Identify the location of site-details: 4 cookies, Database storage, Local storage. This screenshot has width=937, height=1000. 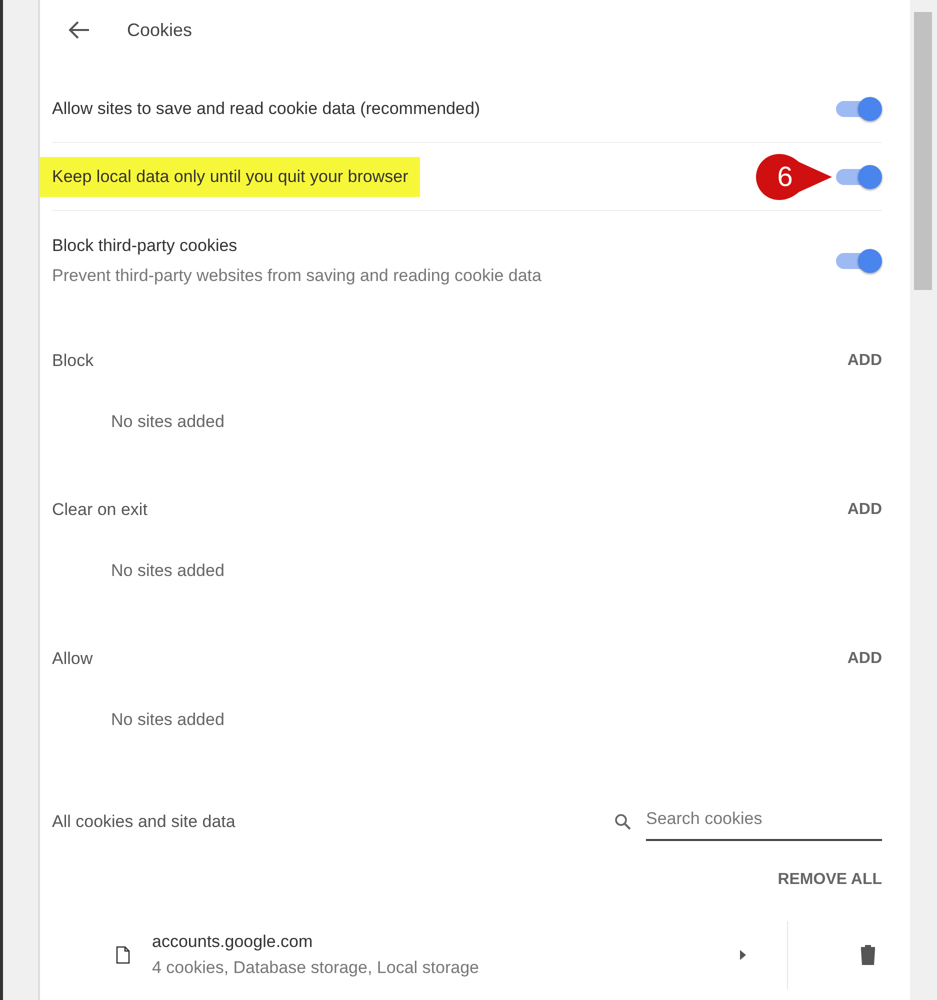
(316, 968).